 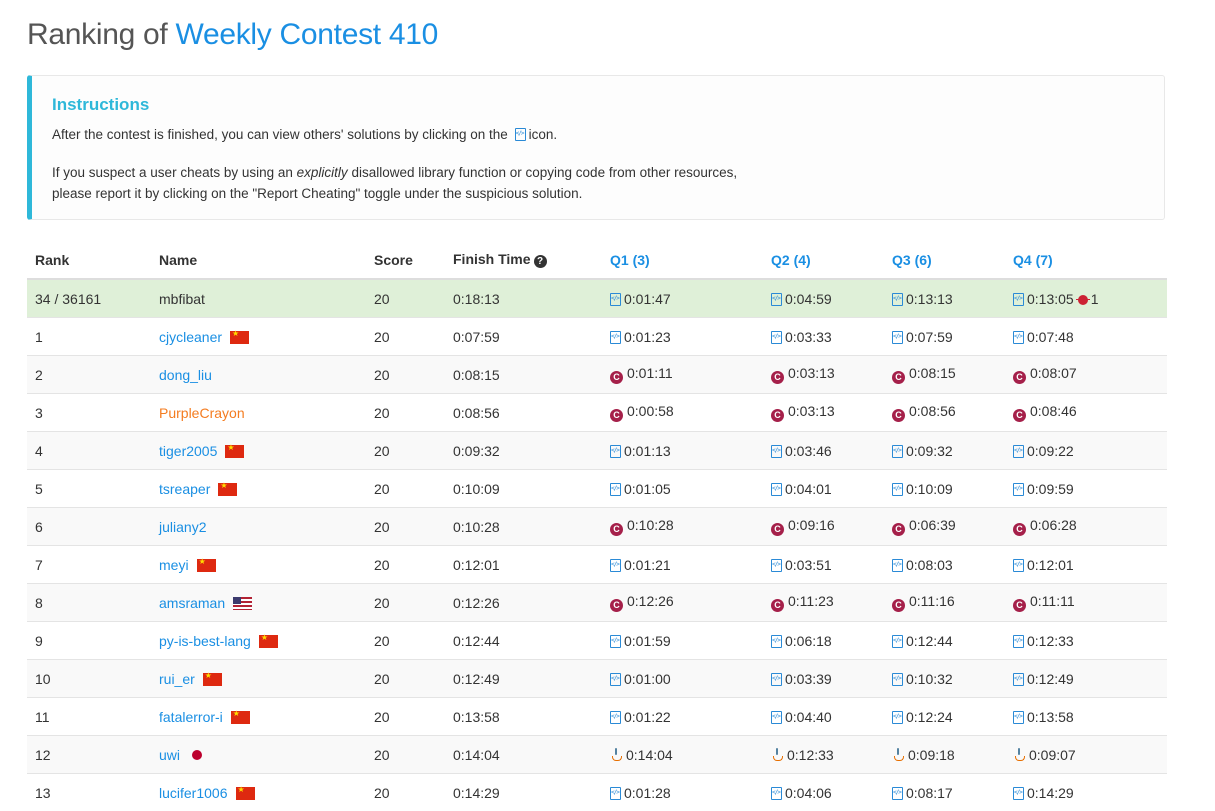 What do you see at coordinates (944, 527) in the screenshot?
I see `q3-cell: C0:06:39` at bounding box center [944, 527].